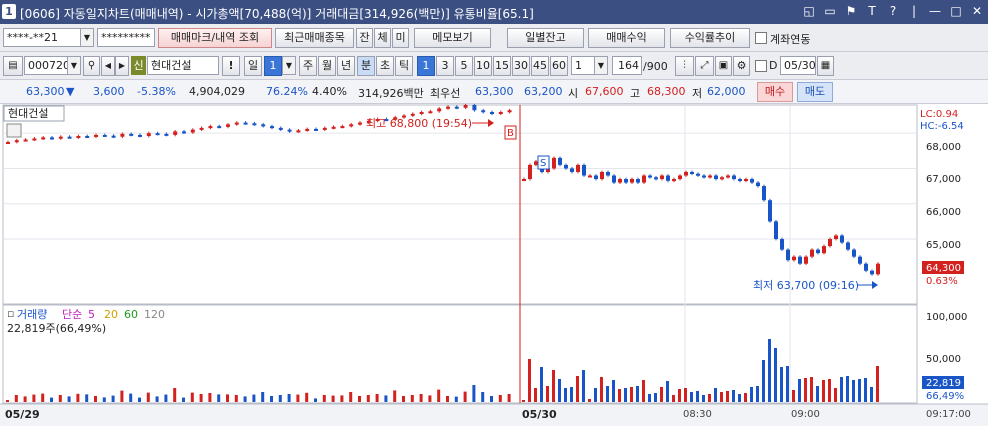 The height and width of the screenshot is (426, 988). What do you see at coordinates (404, 66) in the screenshot?
I see `period-tick-button: 틱` at bounding box center [404, 66].